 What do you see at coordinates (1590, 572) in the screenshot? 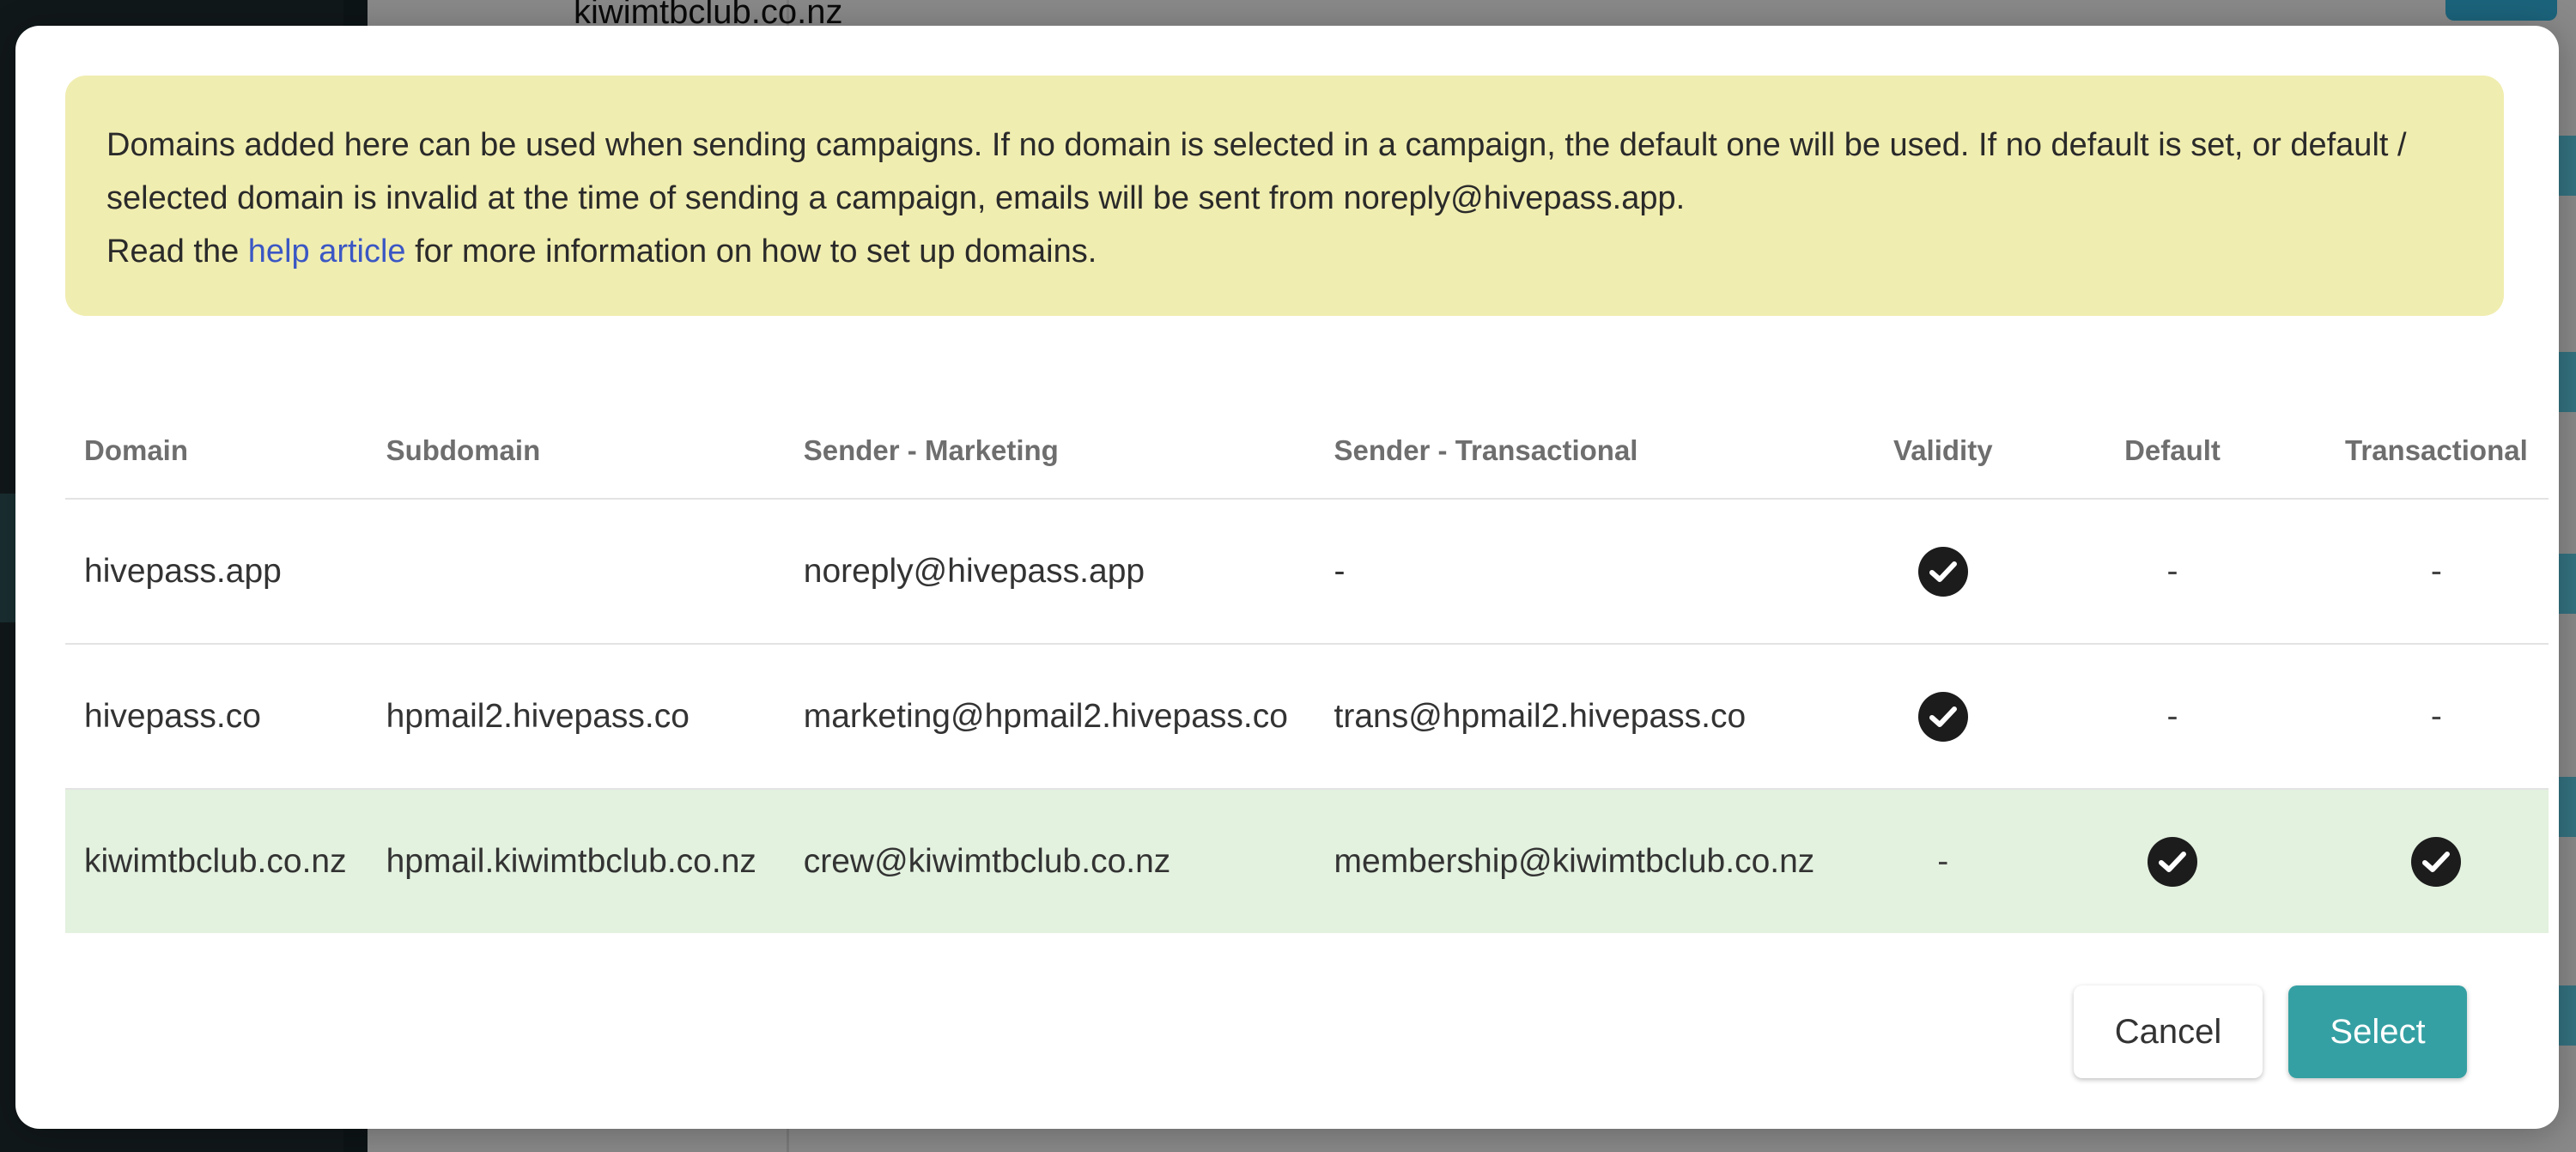
I see `cell-sender-transactional: -` at bounding box center [1590, 572].